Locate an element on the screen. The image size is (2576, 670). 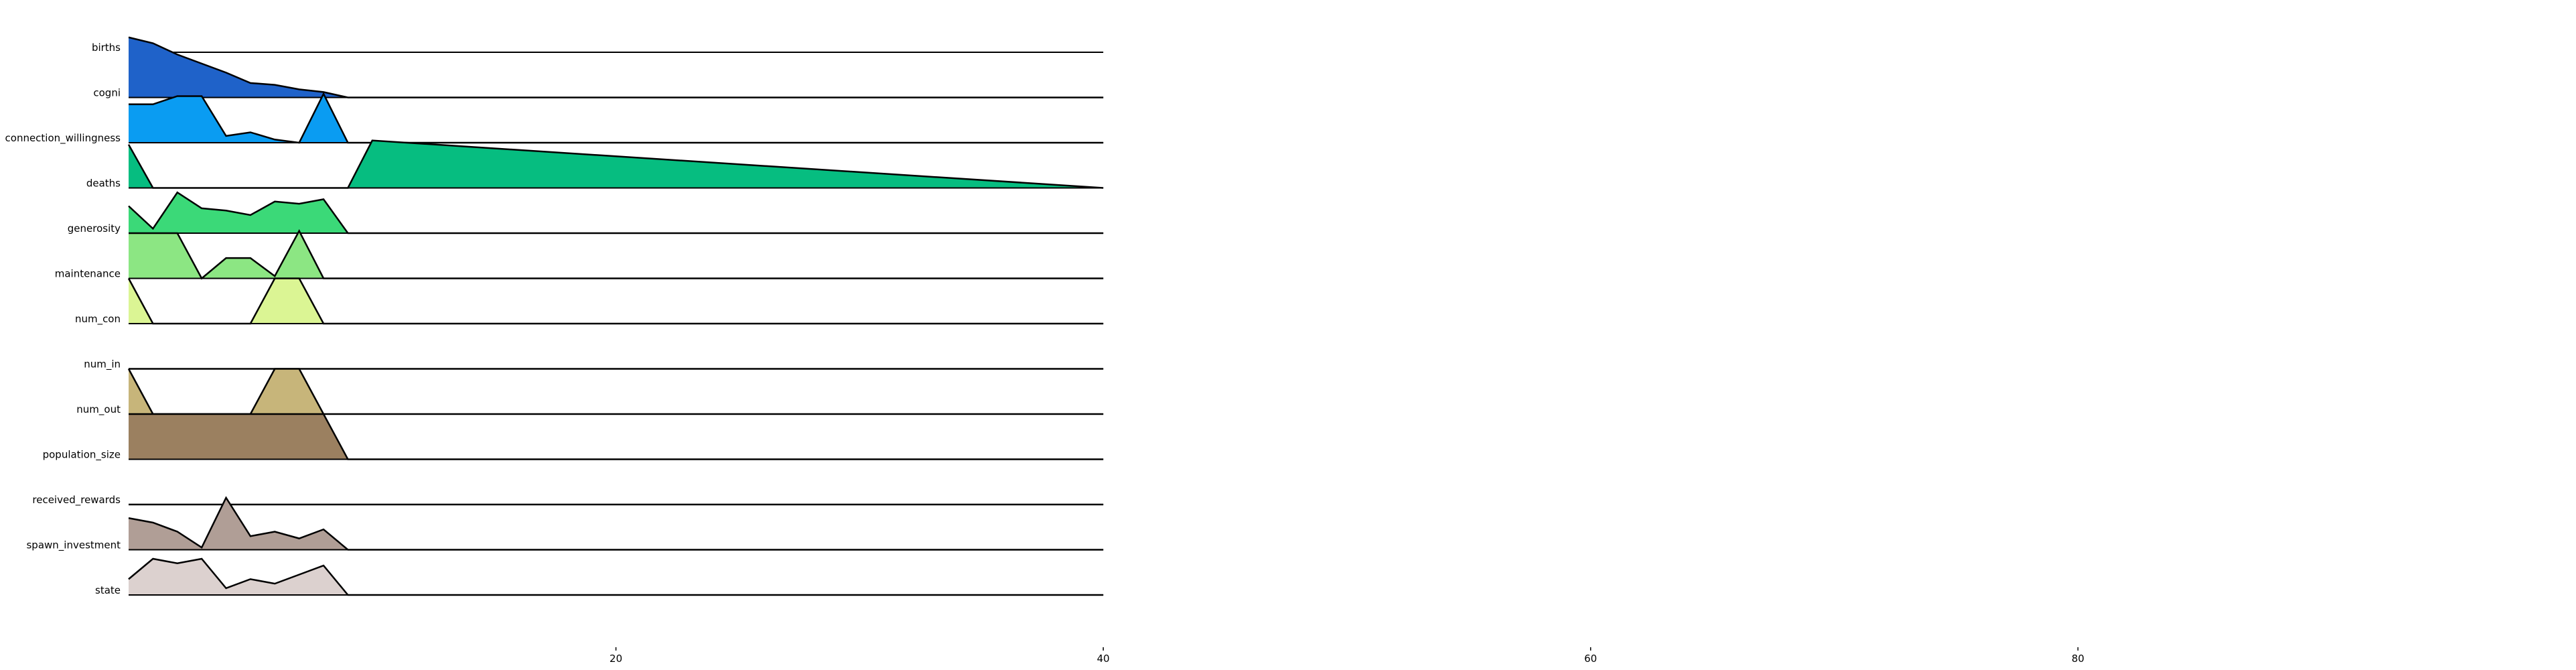
x-tick-label-20: 20 is located at coordinates (616, 659).